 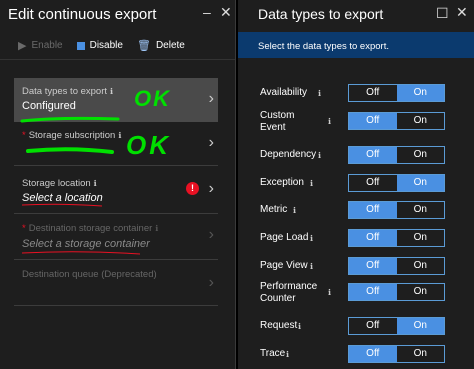 I want to click on destination-container-label: * Destination storage container ℹ, so click(x=90, y=228).